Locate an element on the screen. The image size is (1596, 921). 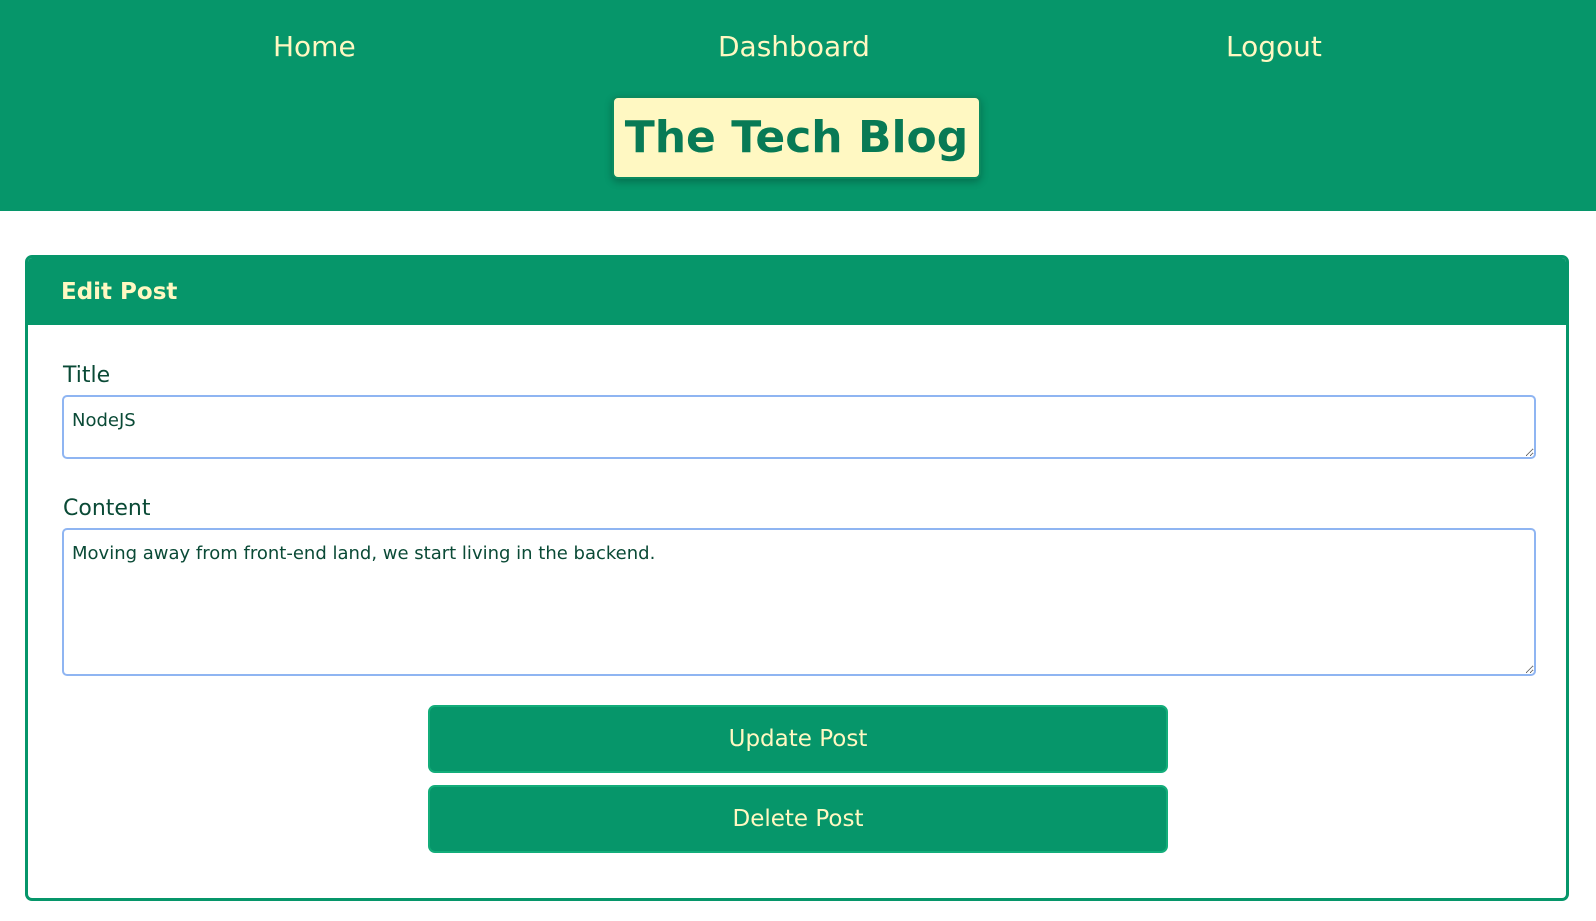
title-input: NodeJS is located at coordinates (799, 427).